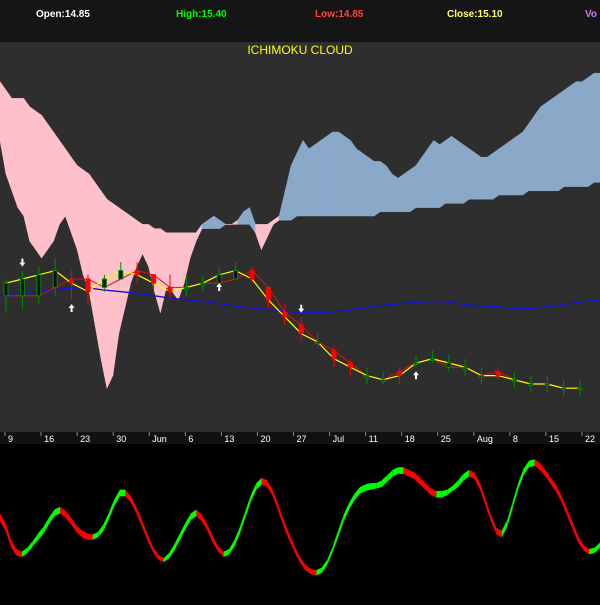 The height and width of the screenshot is (605, 600). Describe the element at coordinates (554, 439) in the screenshot. I see `date-tick-label: 15` at that location.